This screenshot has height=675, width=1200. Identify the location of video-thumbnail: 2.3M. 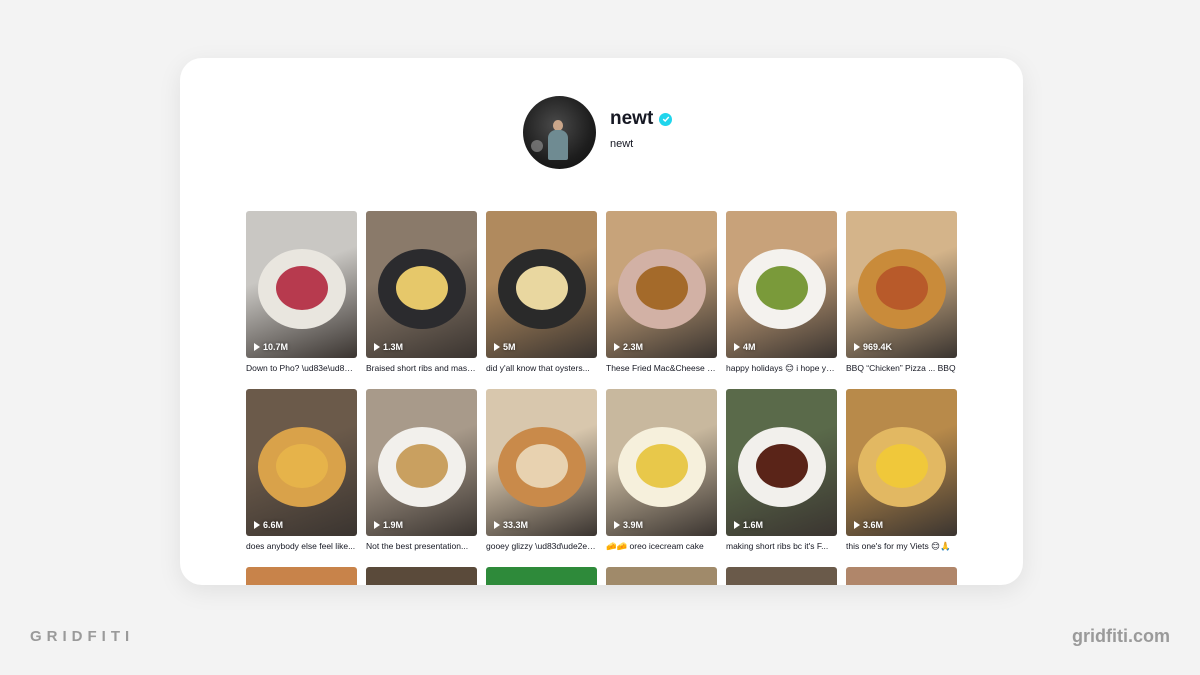
(661, 284).